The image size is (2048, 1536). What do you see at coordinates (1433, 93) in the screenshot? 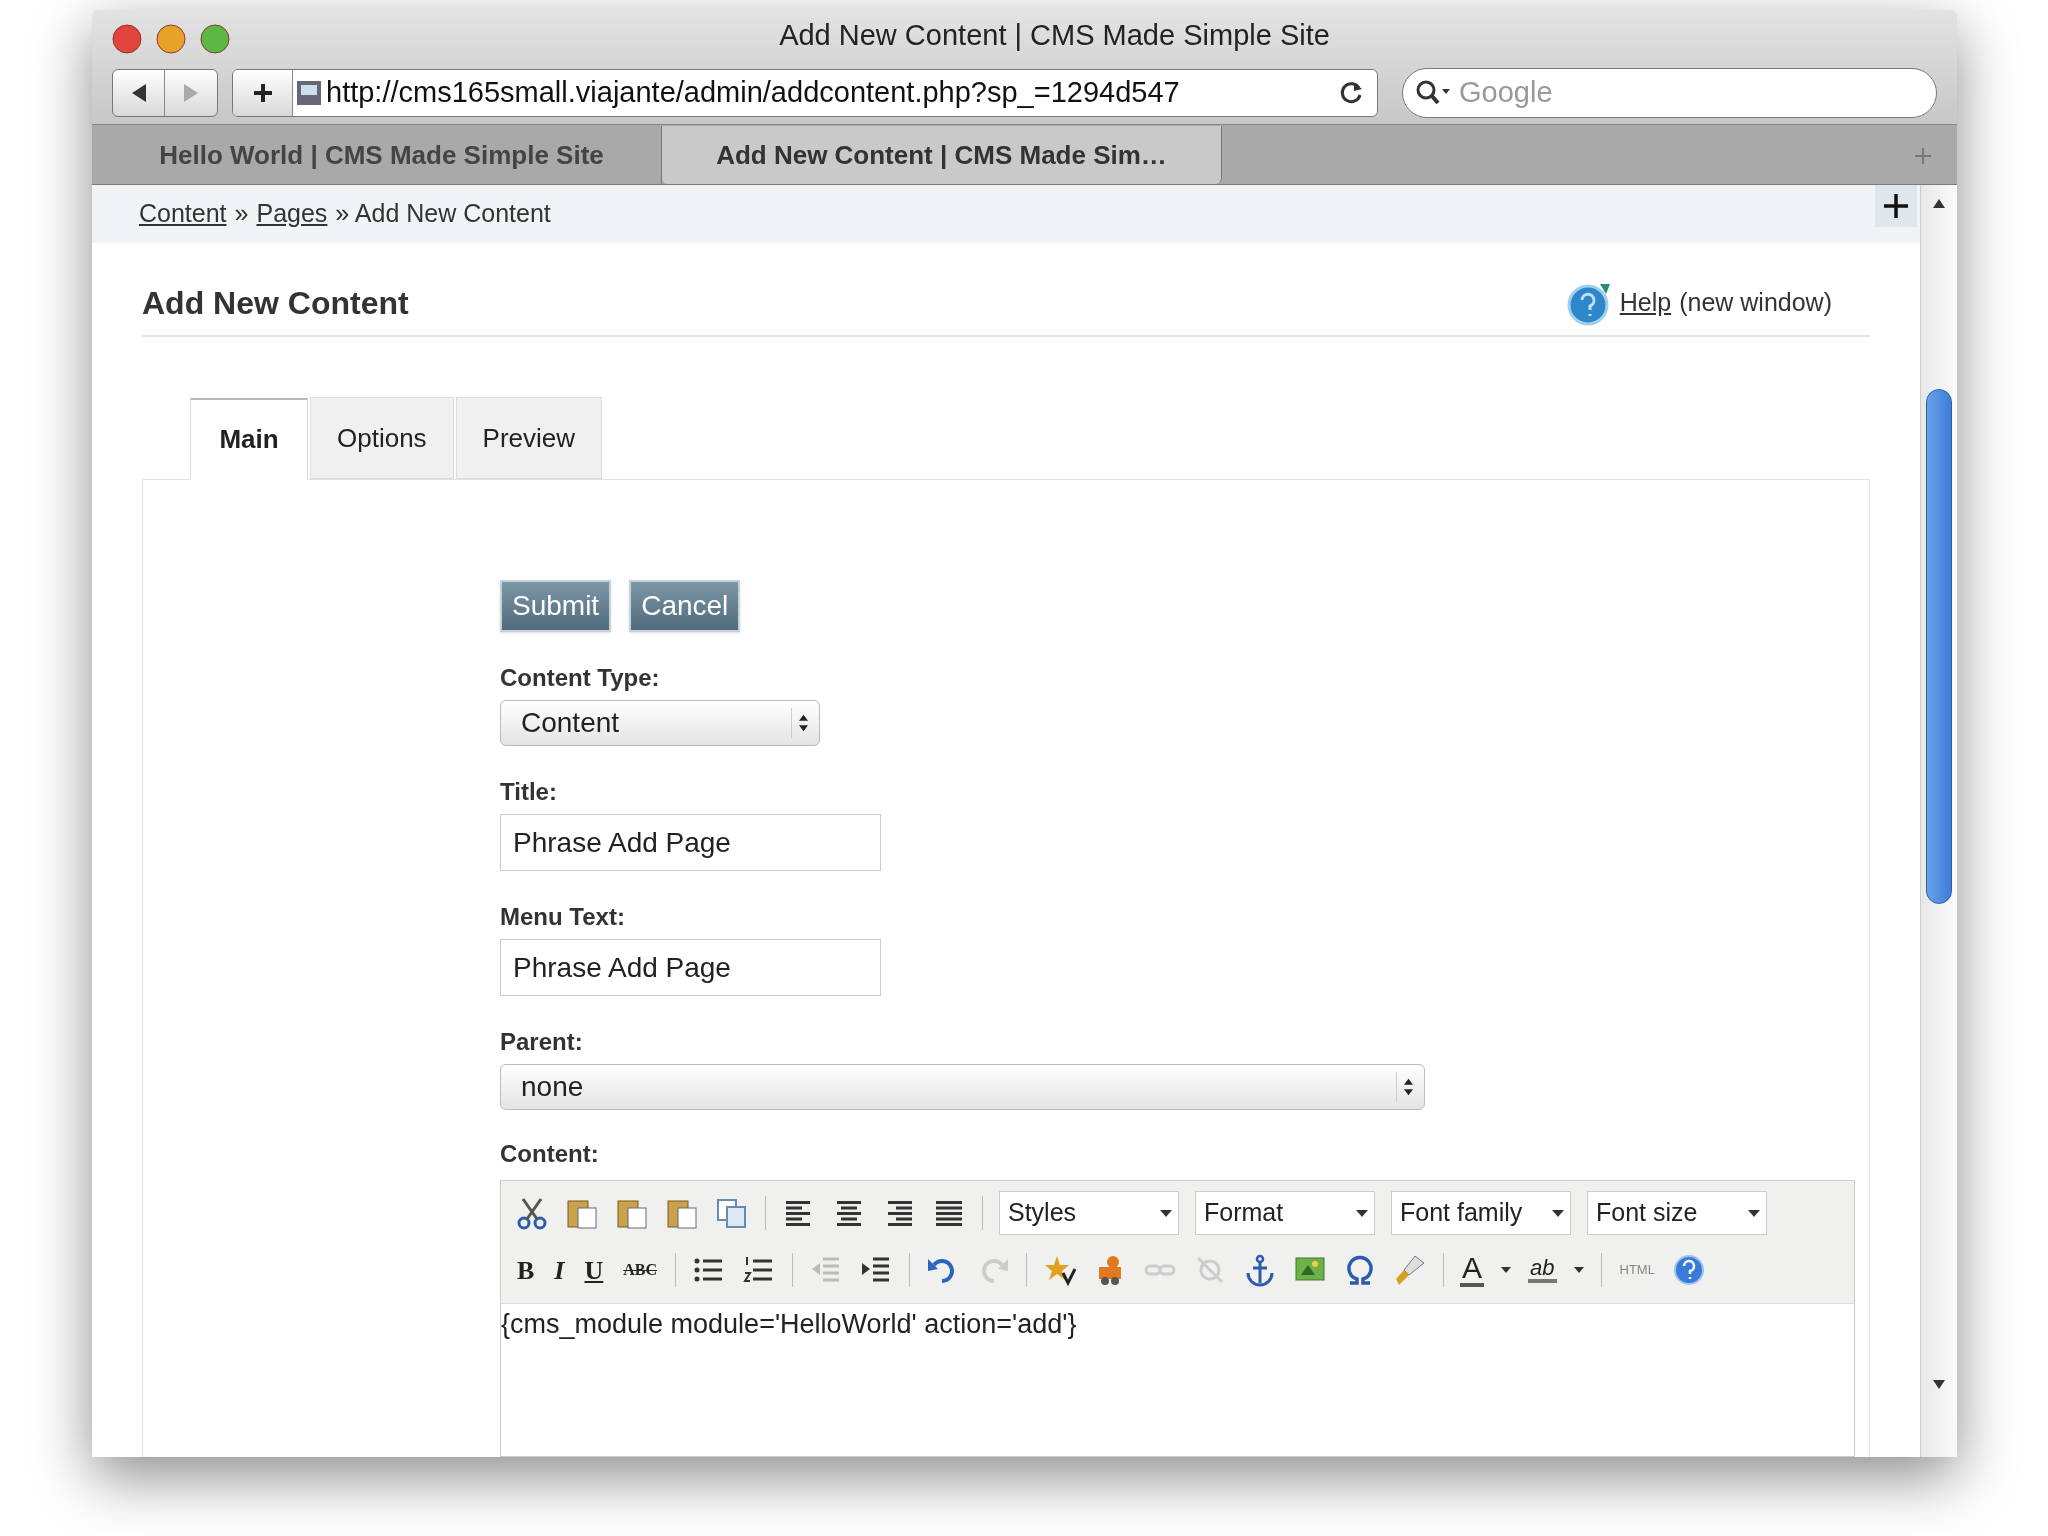
I see `search-icon` at bounding box center [1433, 93].